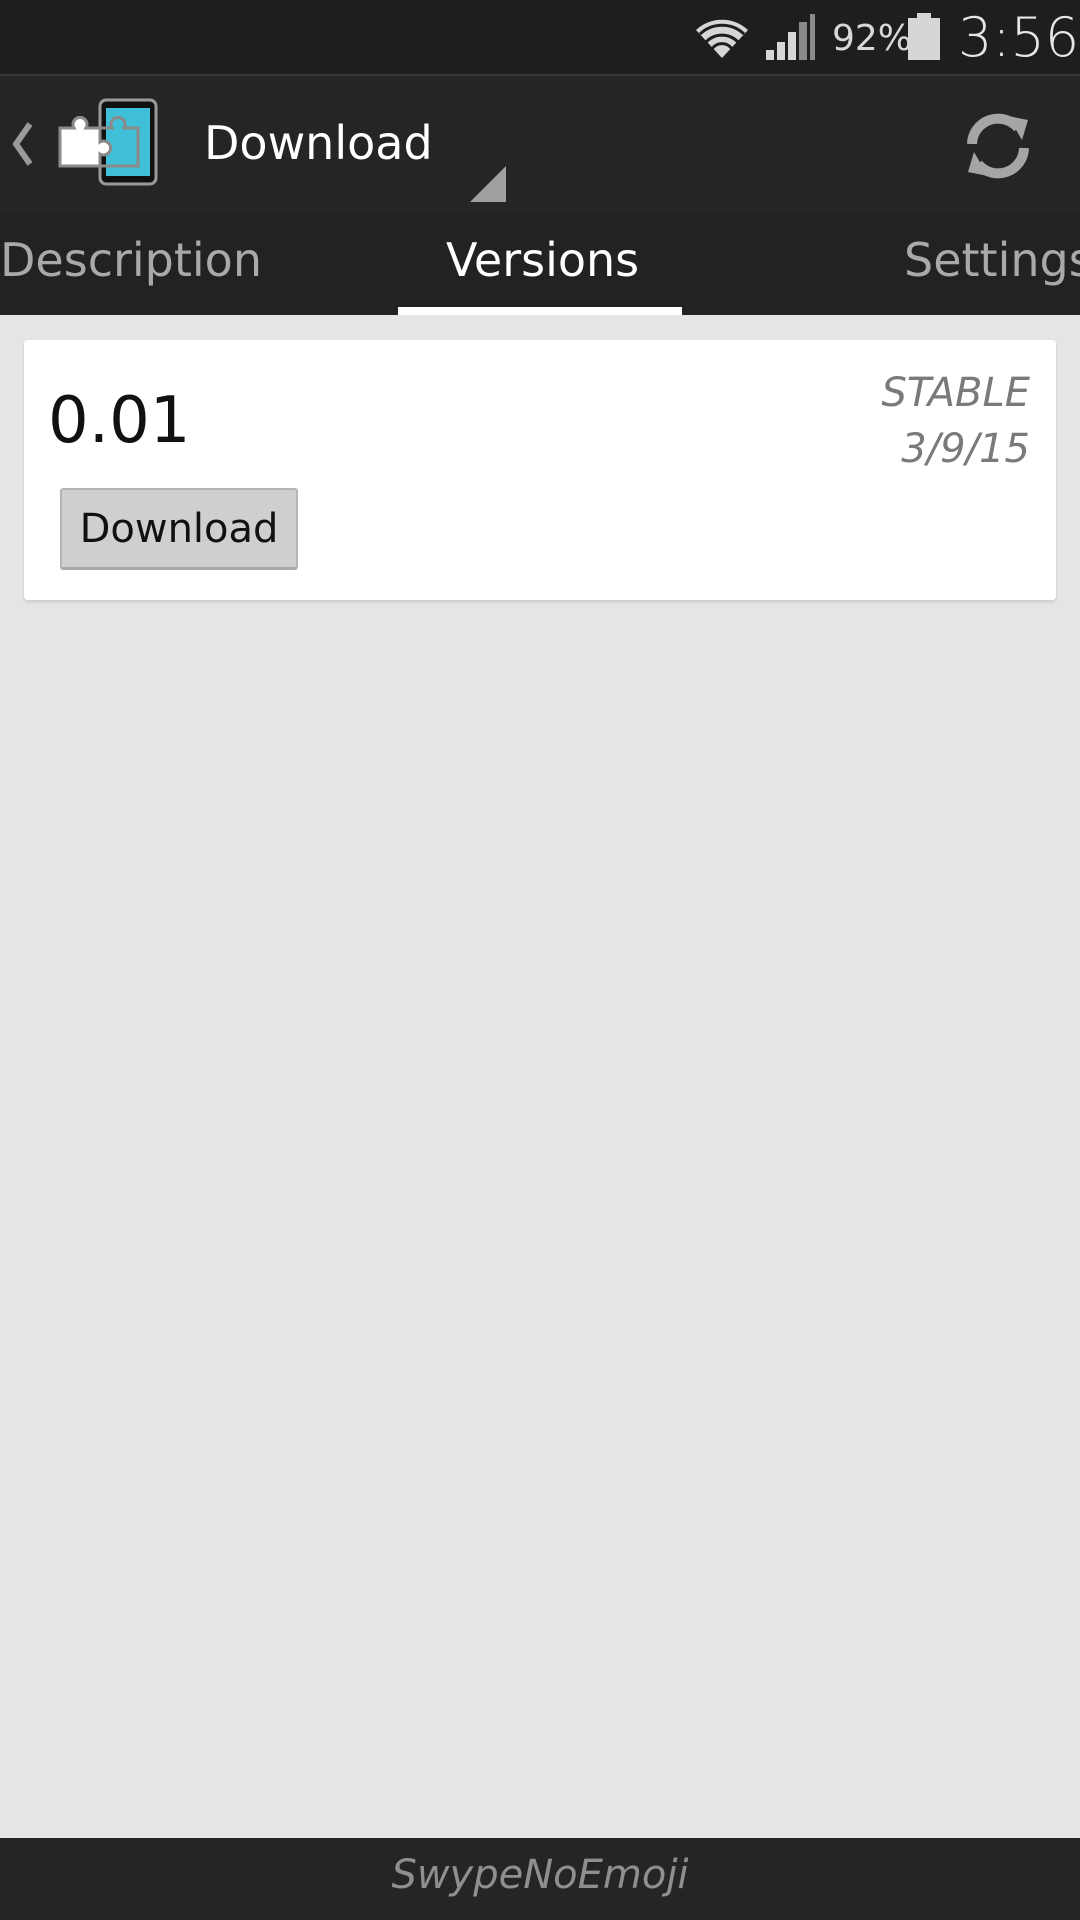 Image resolution: width=1080 pixels, height=1920 pixels. I want to click on spinner-triangle-icon, so click(488, 184).